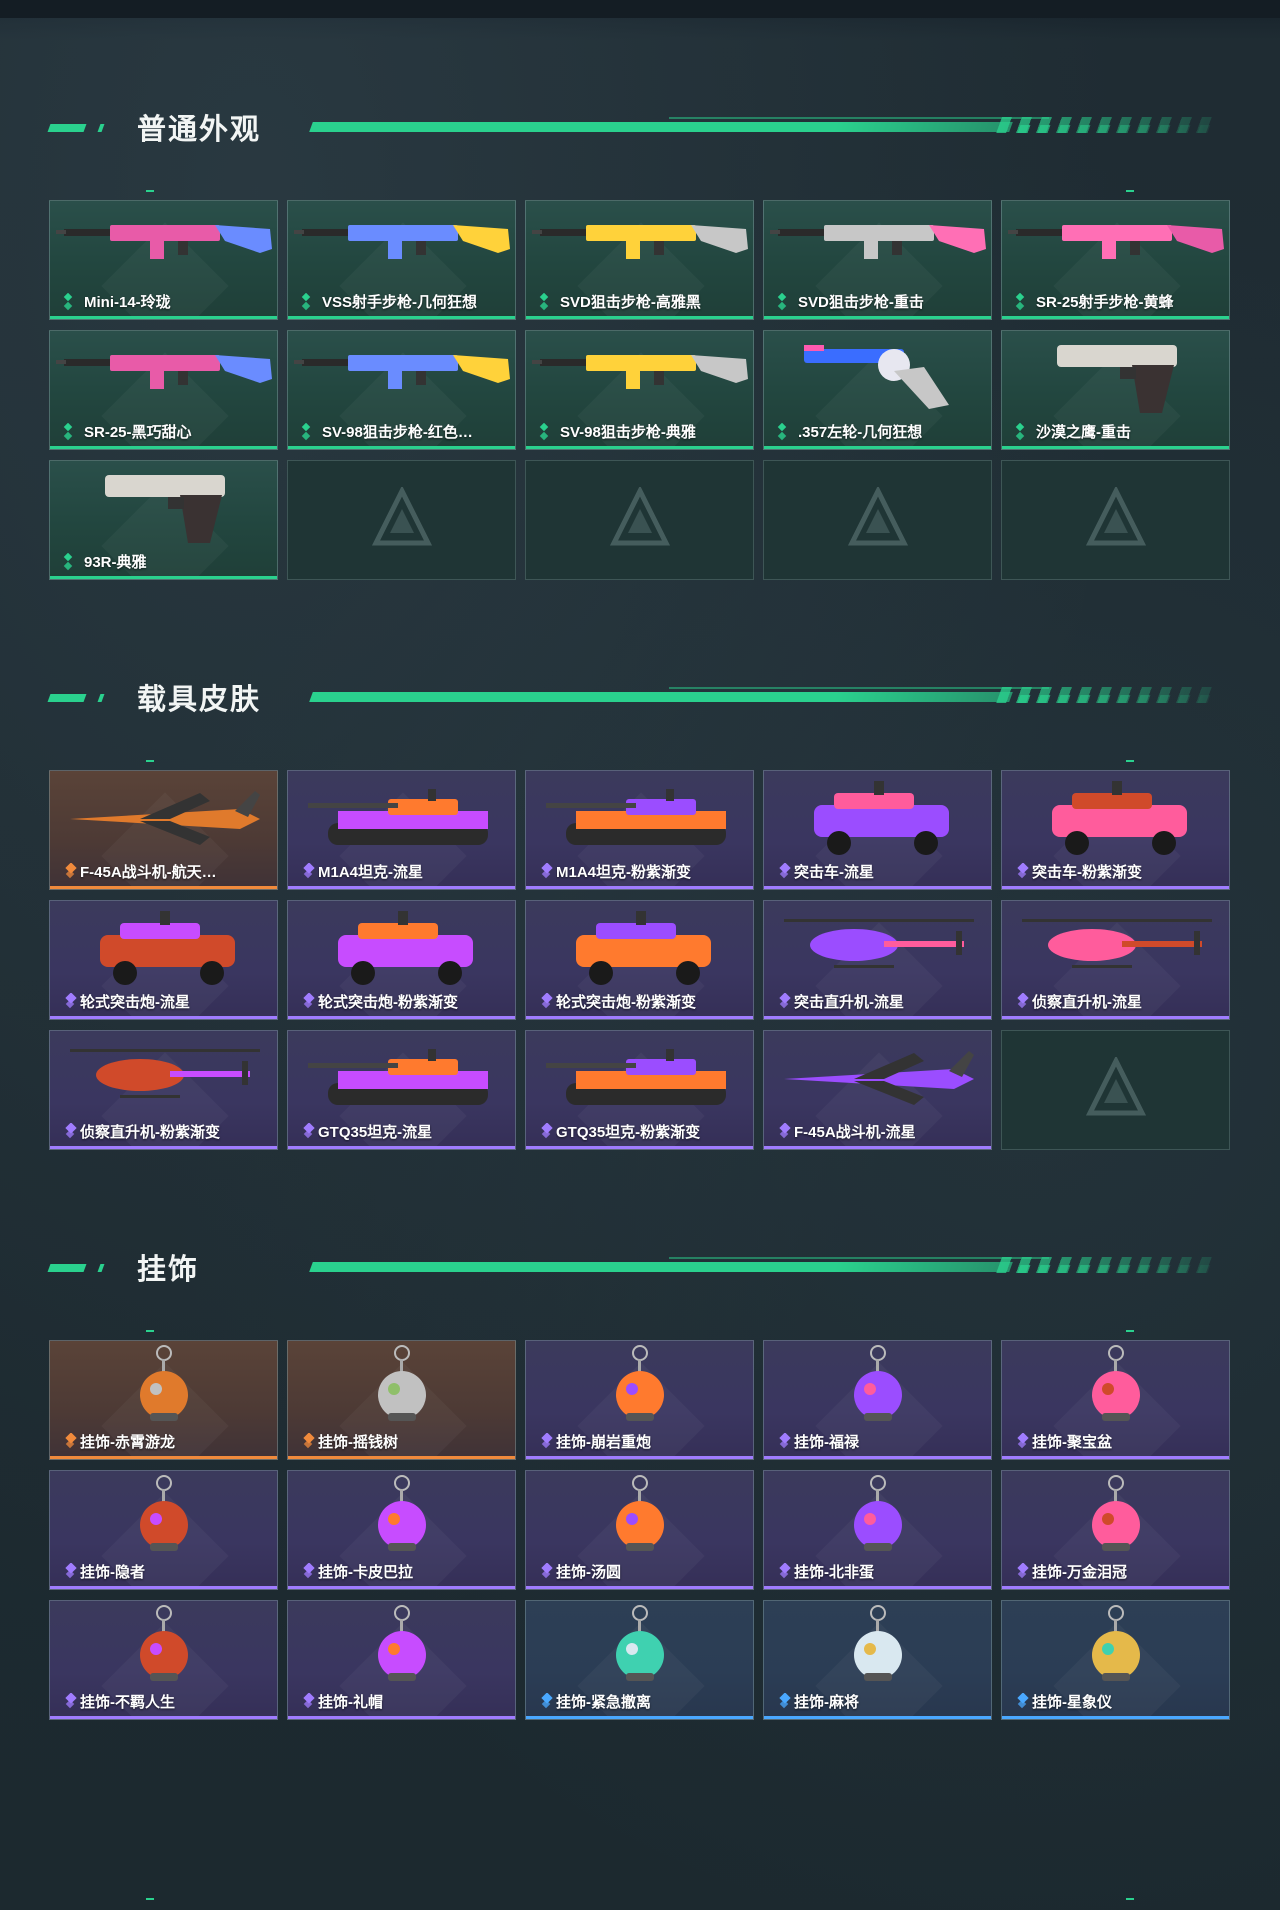 The width and height of the screenshot is (1280, 1910). Describe the element at coordinates (163, 506) in the screenshot. I see `pistol-icon` at that location.